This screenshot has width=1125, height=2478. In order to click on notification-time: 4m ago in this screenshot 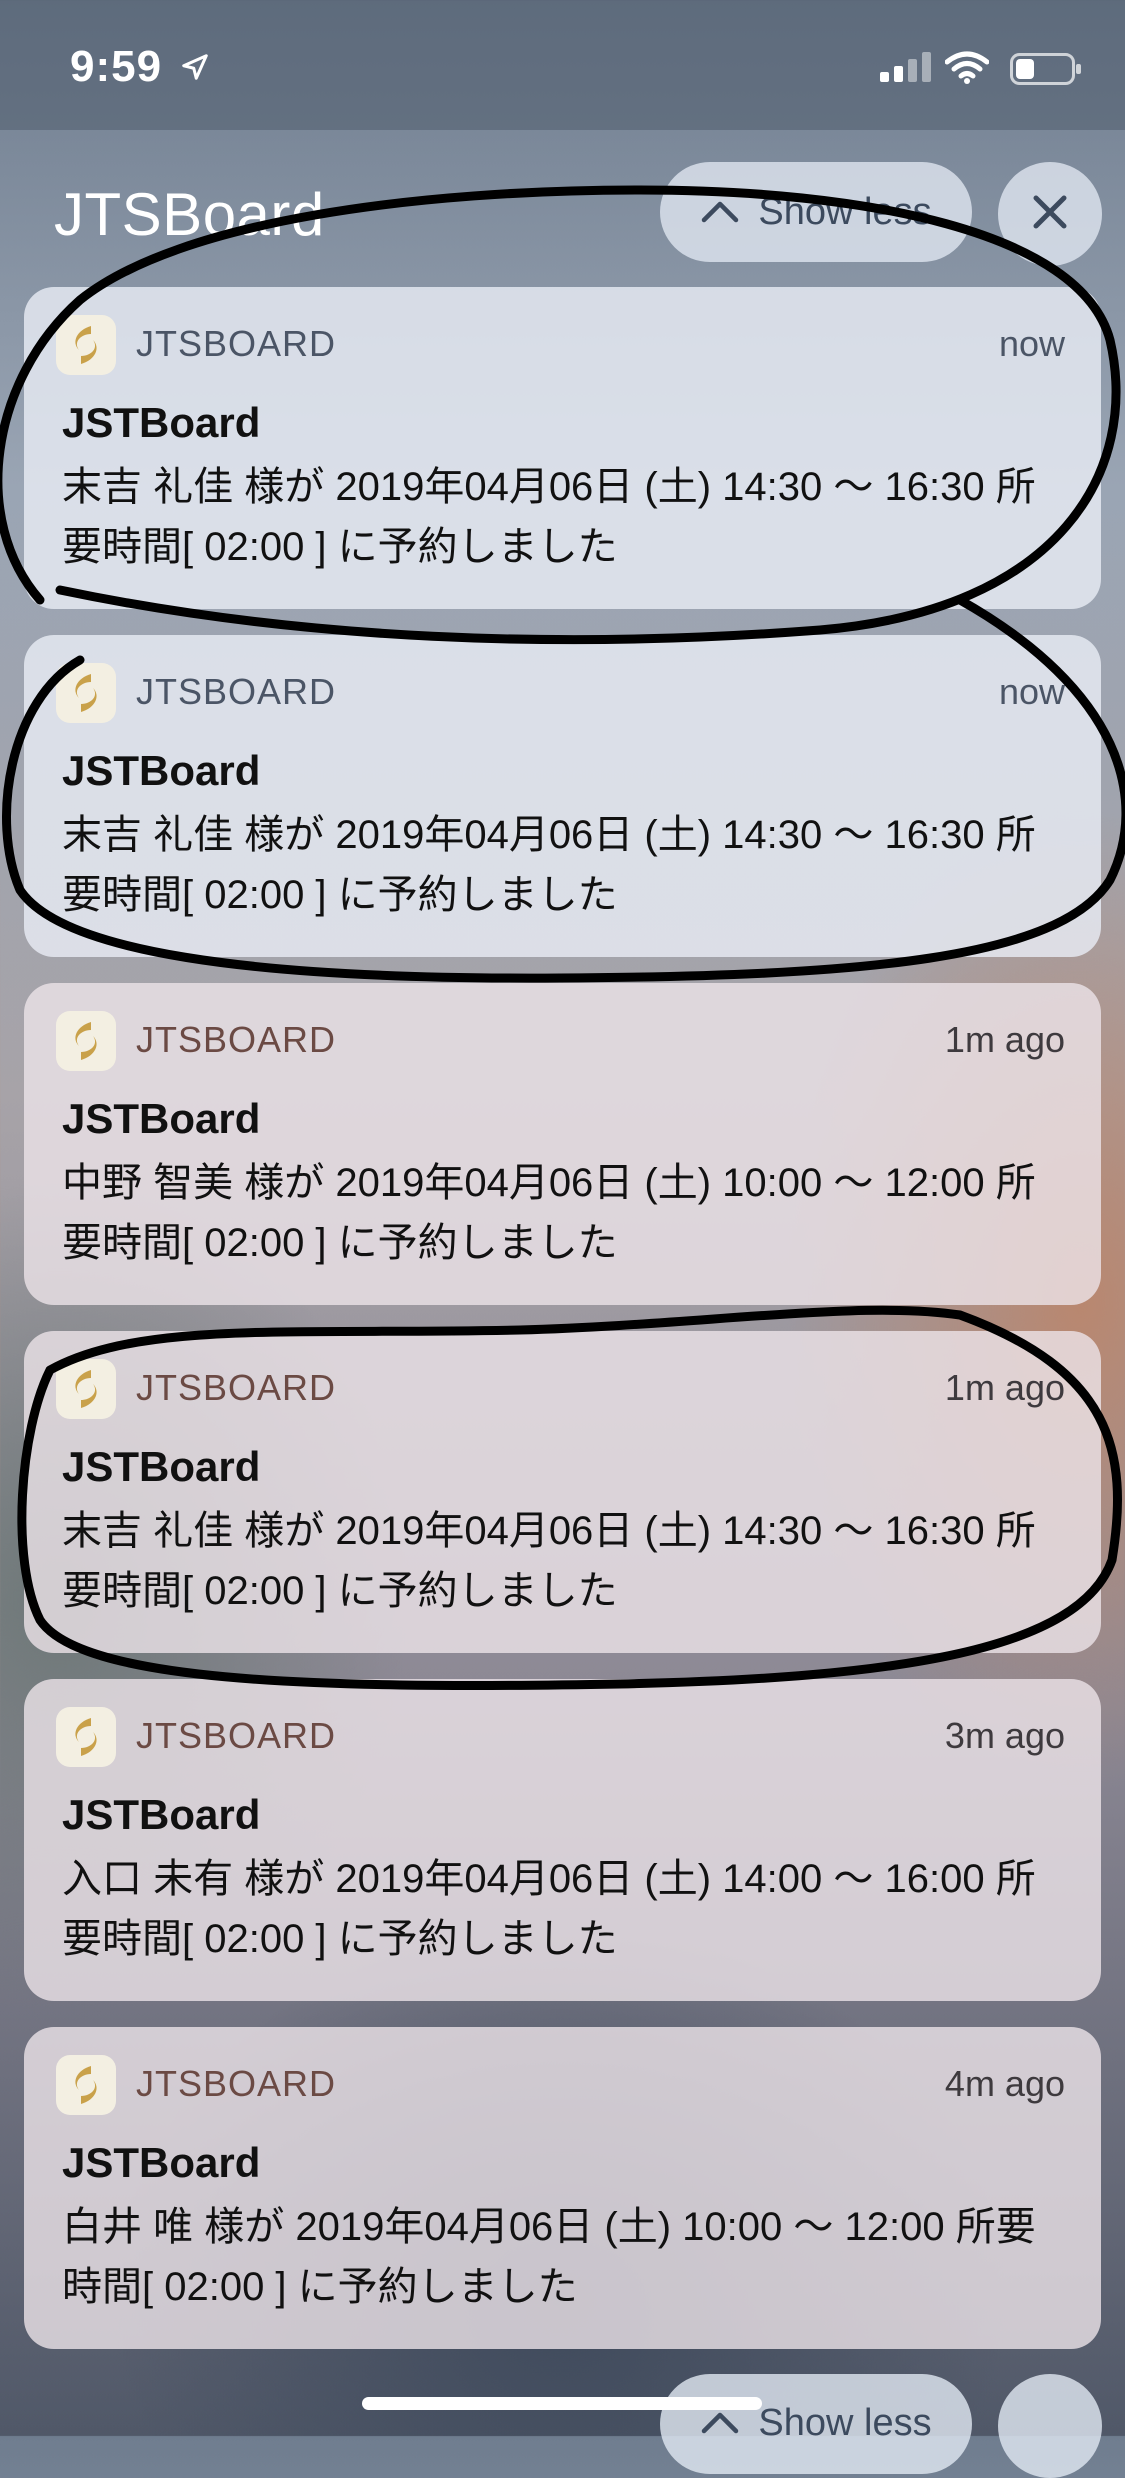, I will do `click(1004, 2083)`.